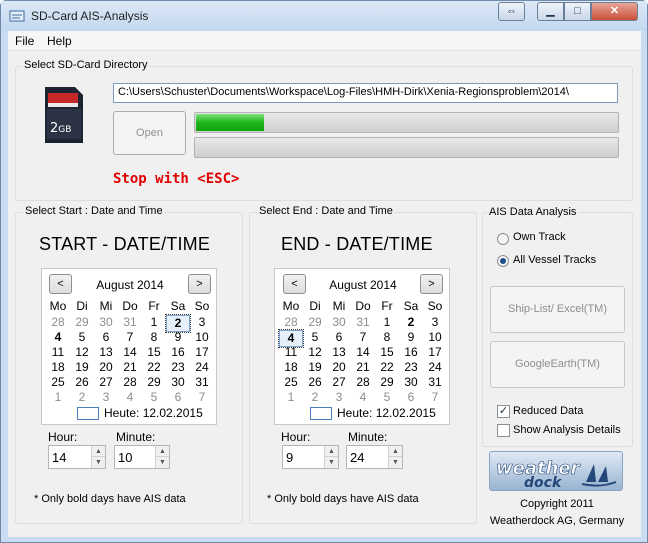  What do you see at coordinates (149, 133) in the screenshot?
I see `open-button: Open` at bounding box center [149, 133].